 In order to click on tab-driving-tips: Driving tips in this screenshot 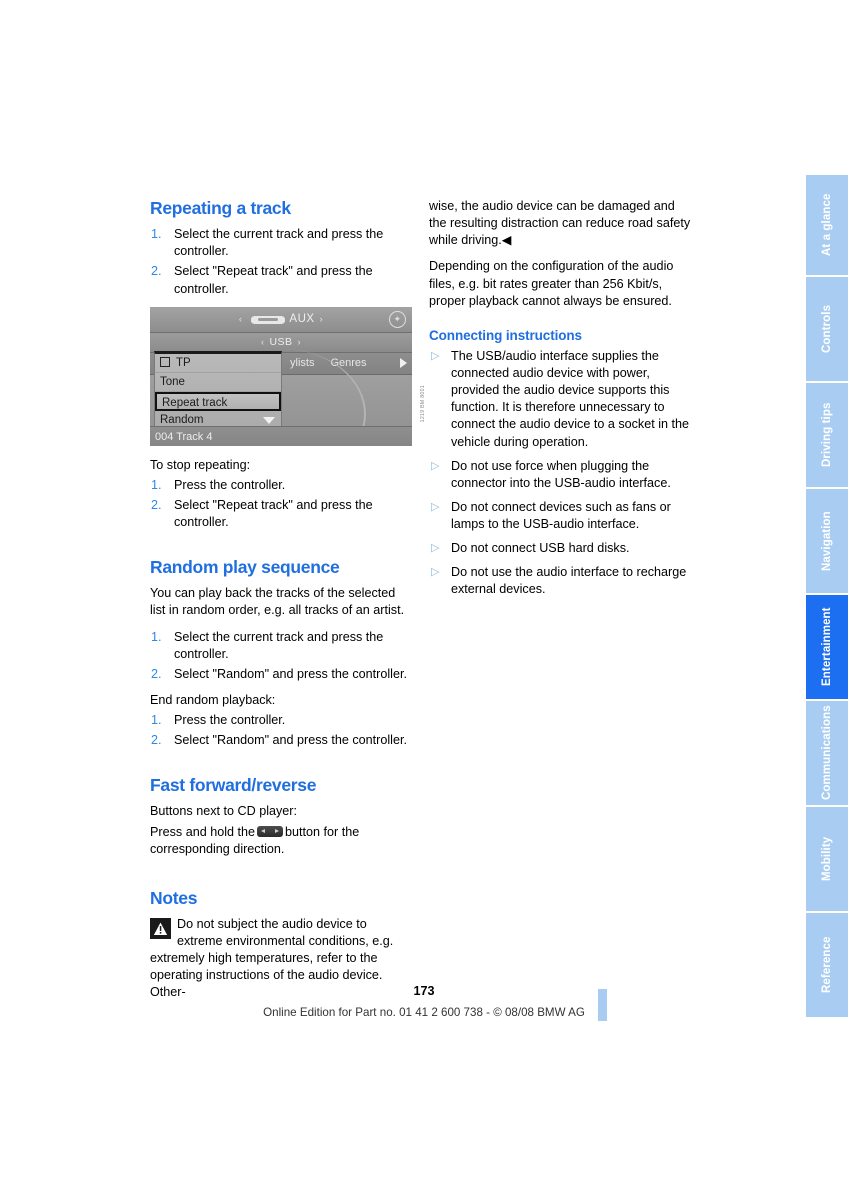, I will do `click(827, 435)`.